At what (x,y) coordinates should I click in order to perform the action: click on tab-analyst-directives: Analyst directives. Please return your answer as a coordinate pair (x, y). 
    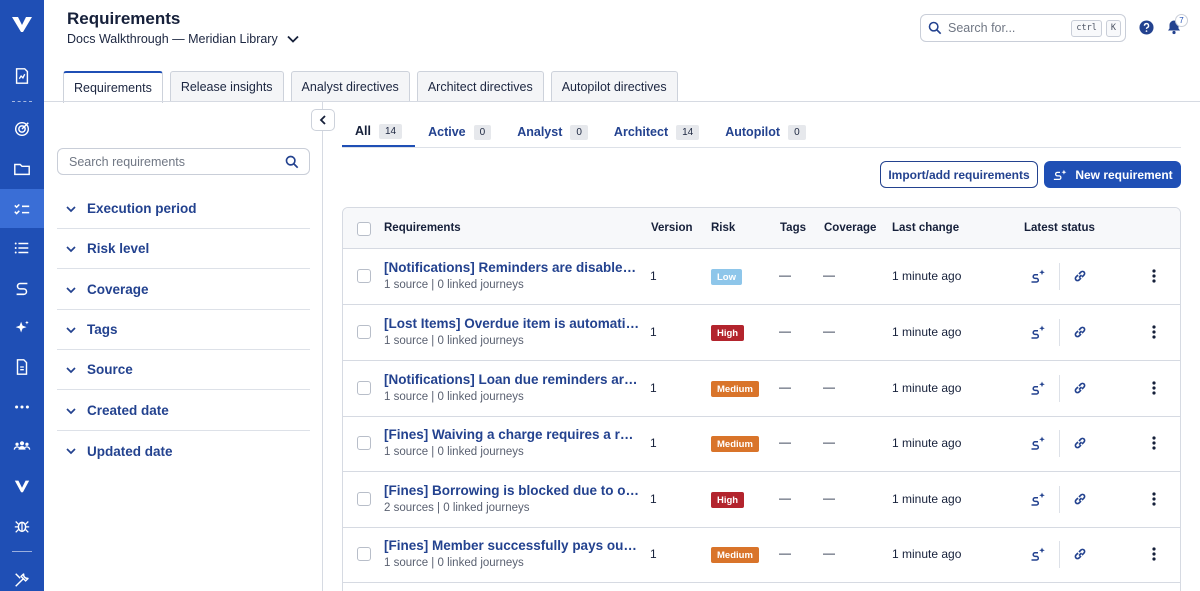
    Looking at the image, I should click on (350, 86).